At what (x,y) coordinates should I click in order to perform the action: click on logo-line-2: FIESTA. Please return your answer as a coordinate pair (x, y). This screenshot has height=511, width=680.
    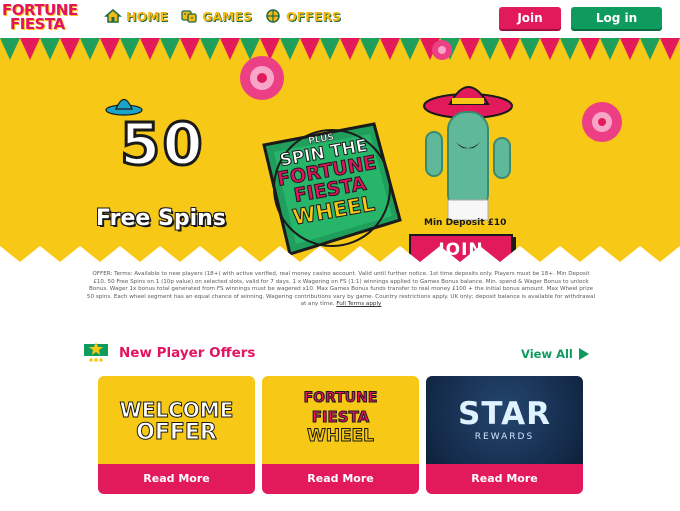
    Looking at the image, I should click on (37, 24).